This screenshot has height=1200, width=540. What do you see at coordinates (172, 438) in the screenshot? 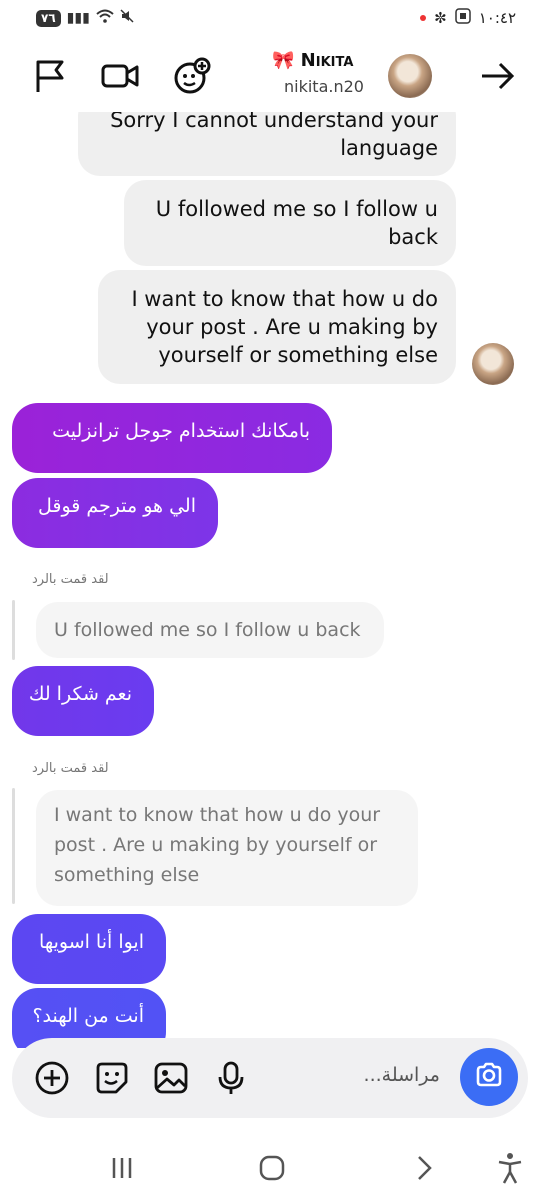
I see `outgoing-message: بامكانك استخدام جوجل ترانزليت` at bounding box center [172, 438].